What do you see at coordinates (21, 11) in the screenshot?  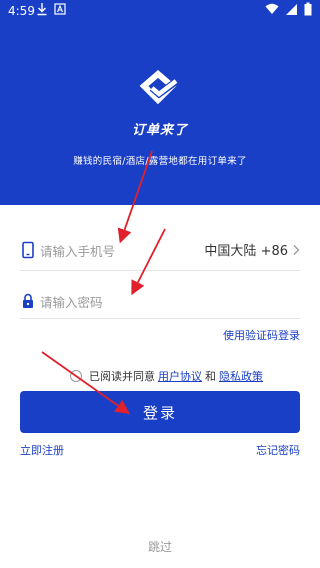 I see `status-time: 4:59` at bounding box center [21, 11].